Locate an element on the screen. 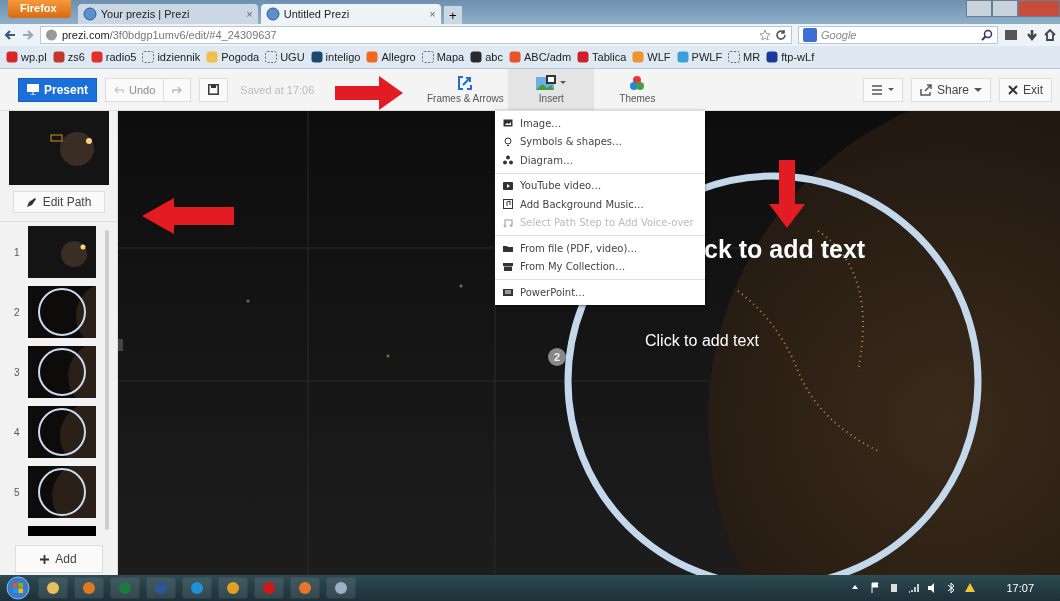 The height and width of the screenshot is (601, 1060). search-icon is located at coordinates (987, 35).